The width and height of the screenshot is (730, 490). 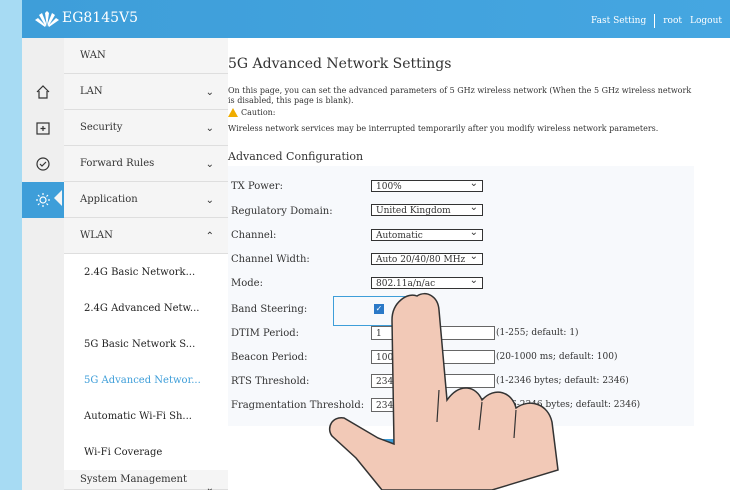 What do you see at coordinates (91, 91) in the screenshot?
I see `menu-item-label: LAN` at bounding box center [91, 91].